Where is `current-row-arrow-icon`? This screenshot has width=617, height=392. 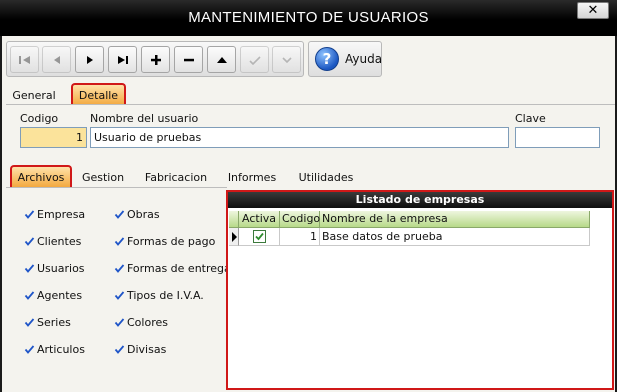 current-row-arrow-icon is located at coordinates (234, 237).